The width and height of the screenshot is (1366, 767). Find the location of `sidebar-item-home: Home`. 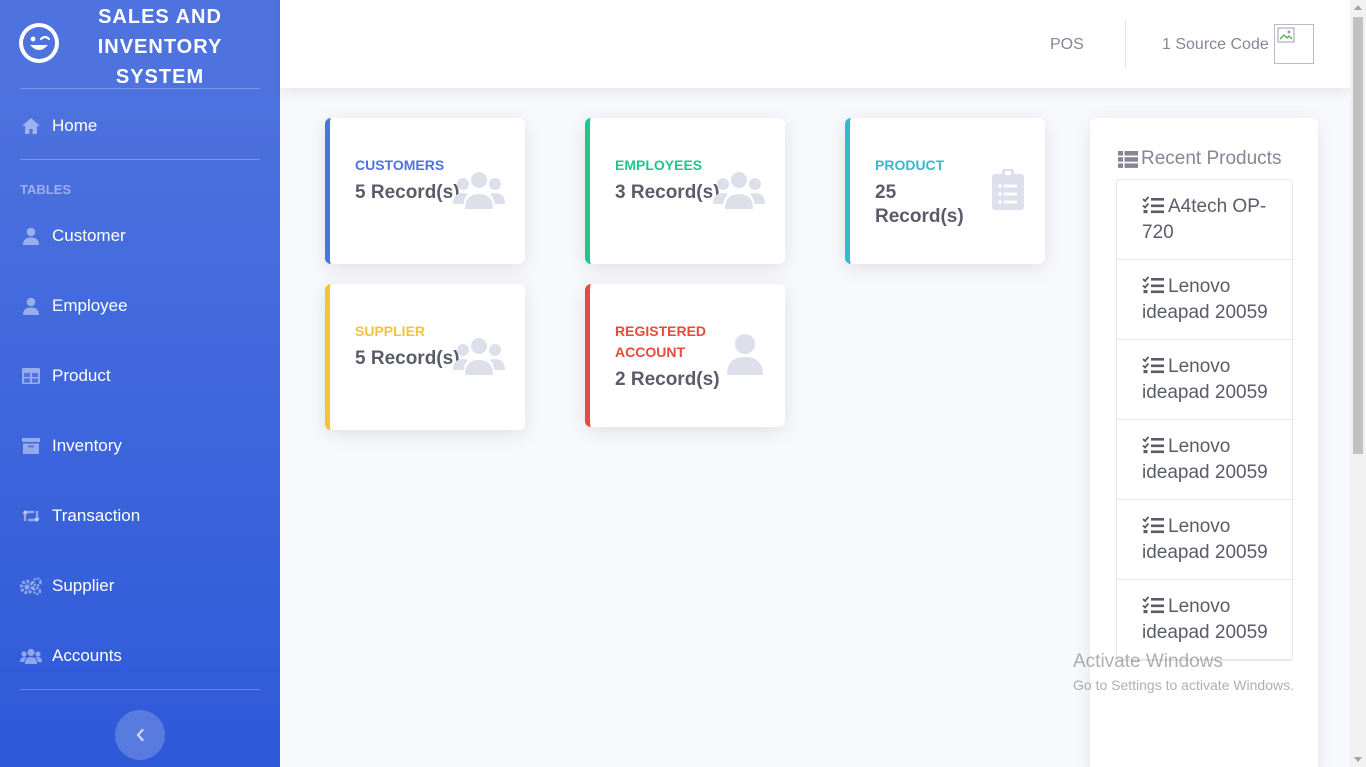

sidebar-item-home: Home is located at coordinates (140, 126).